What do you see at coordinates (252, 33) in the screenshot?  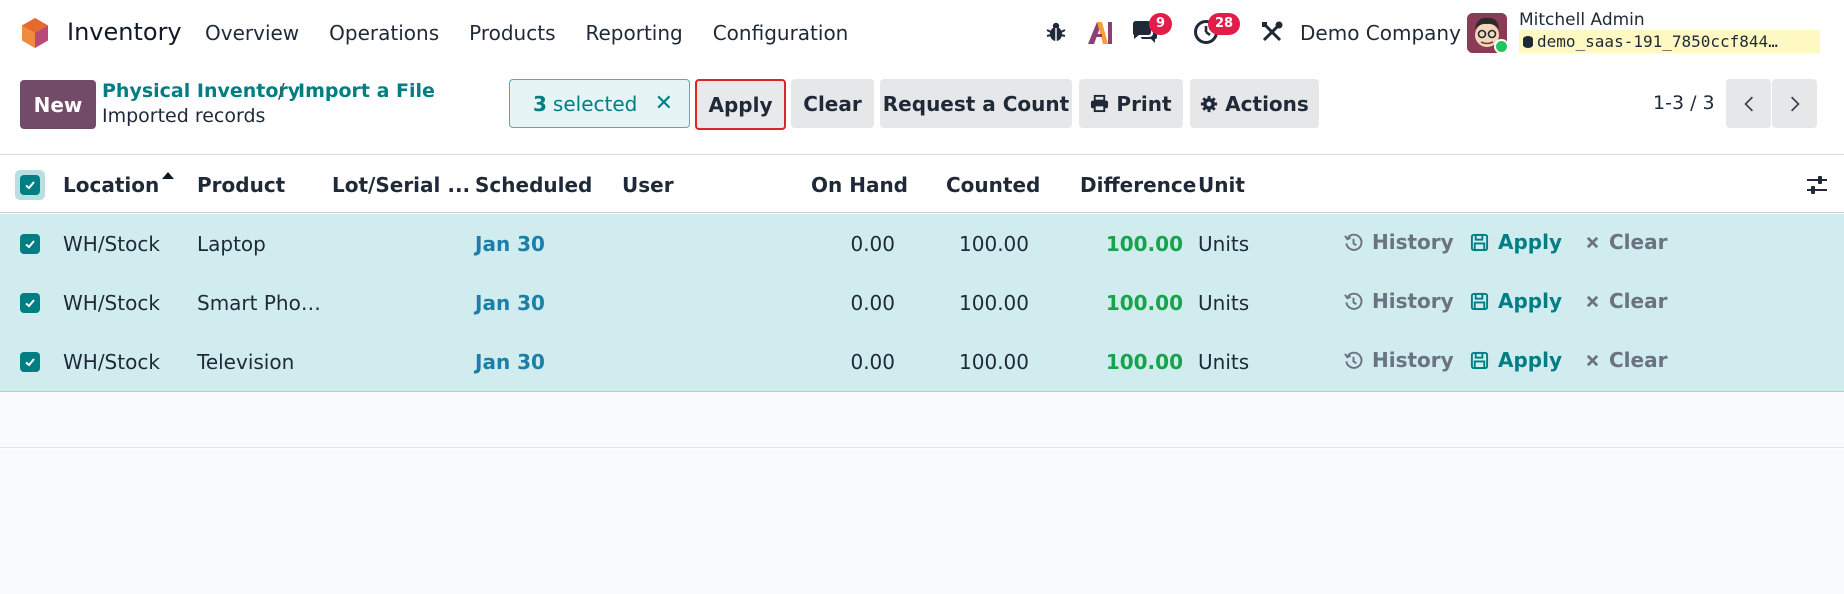 I see `menu-overview: Overview` at bounding box center [252, 33].